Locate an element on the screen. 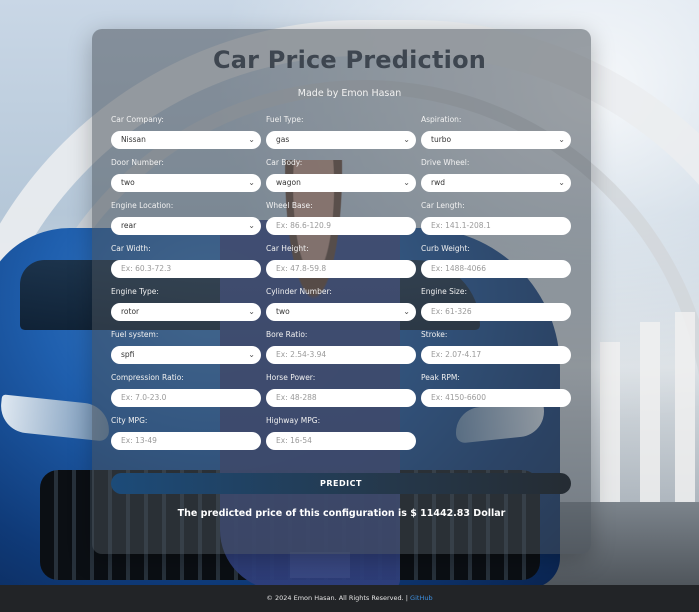 The height and width of the screenshot is (612, 699). highway-mpg-input: Ex: 16-54 is located at coordinates (341, 441).